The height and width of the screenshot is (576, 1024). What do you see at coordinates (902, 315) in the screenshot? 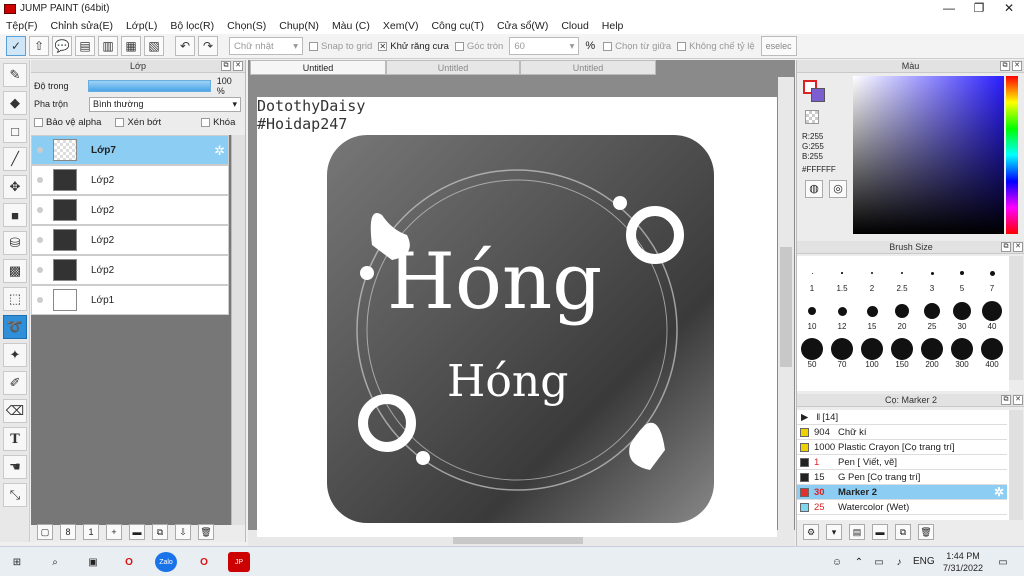
I see `brush-size-option: 20` at bounding box center [902, 315].